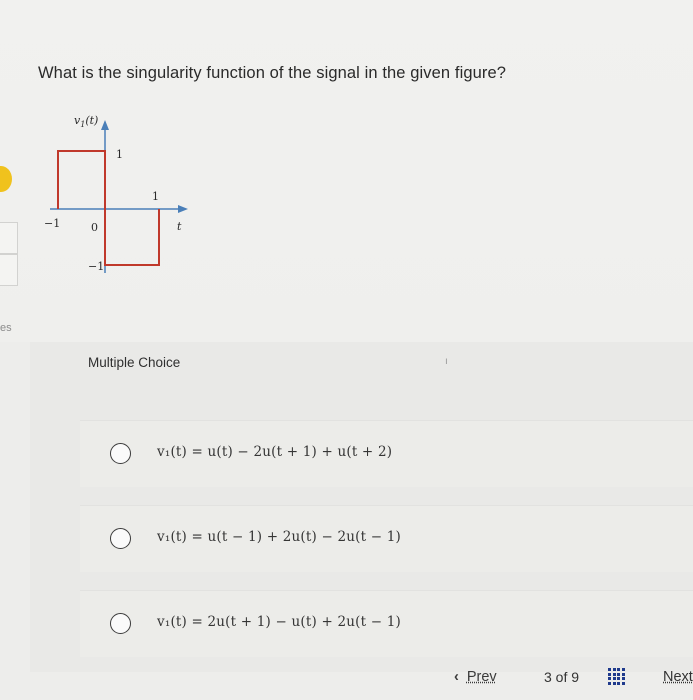  I want to click on choice-option-2: v₁(t) = u(t − 1) + 2u(t) − 2u(t − 1), so click(386, 538).